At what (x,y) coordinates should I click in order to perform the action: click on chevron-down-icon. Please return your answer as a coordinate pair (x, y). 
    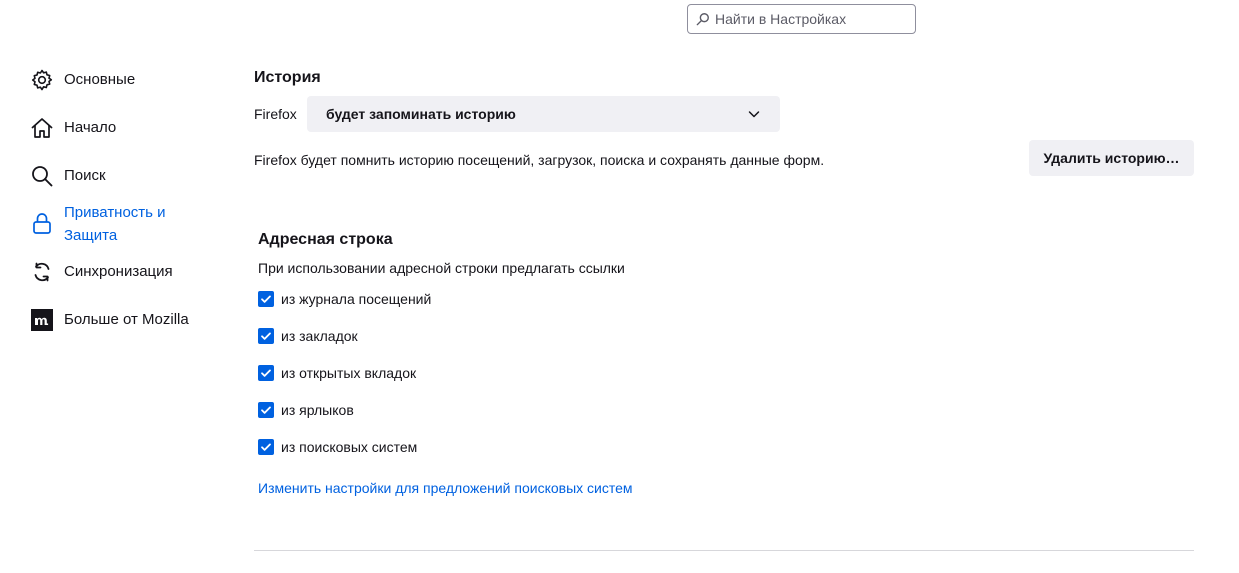
    Looking at the image, I should click on (754, 114).